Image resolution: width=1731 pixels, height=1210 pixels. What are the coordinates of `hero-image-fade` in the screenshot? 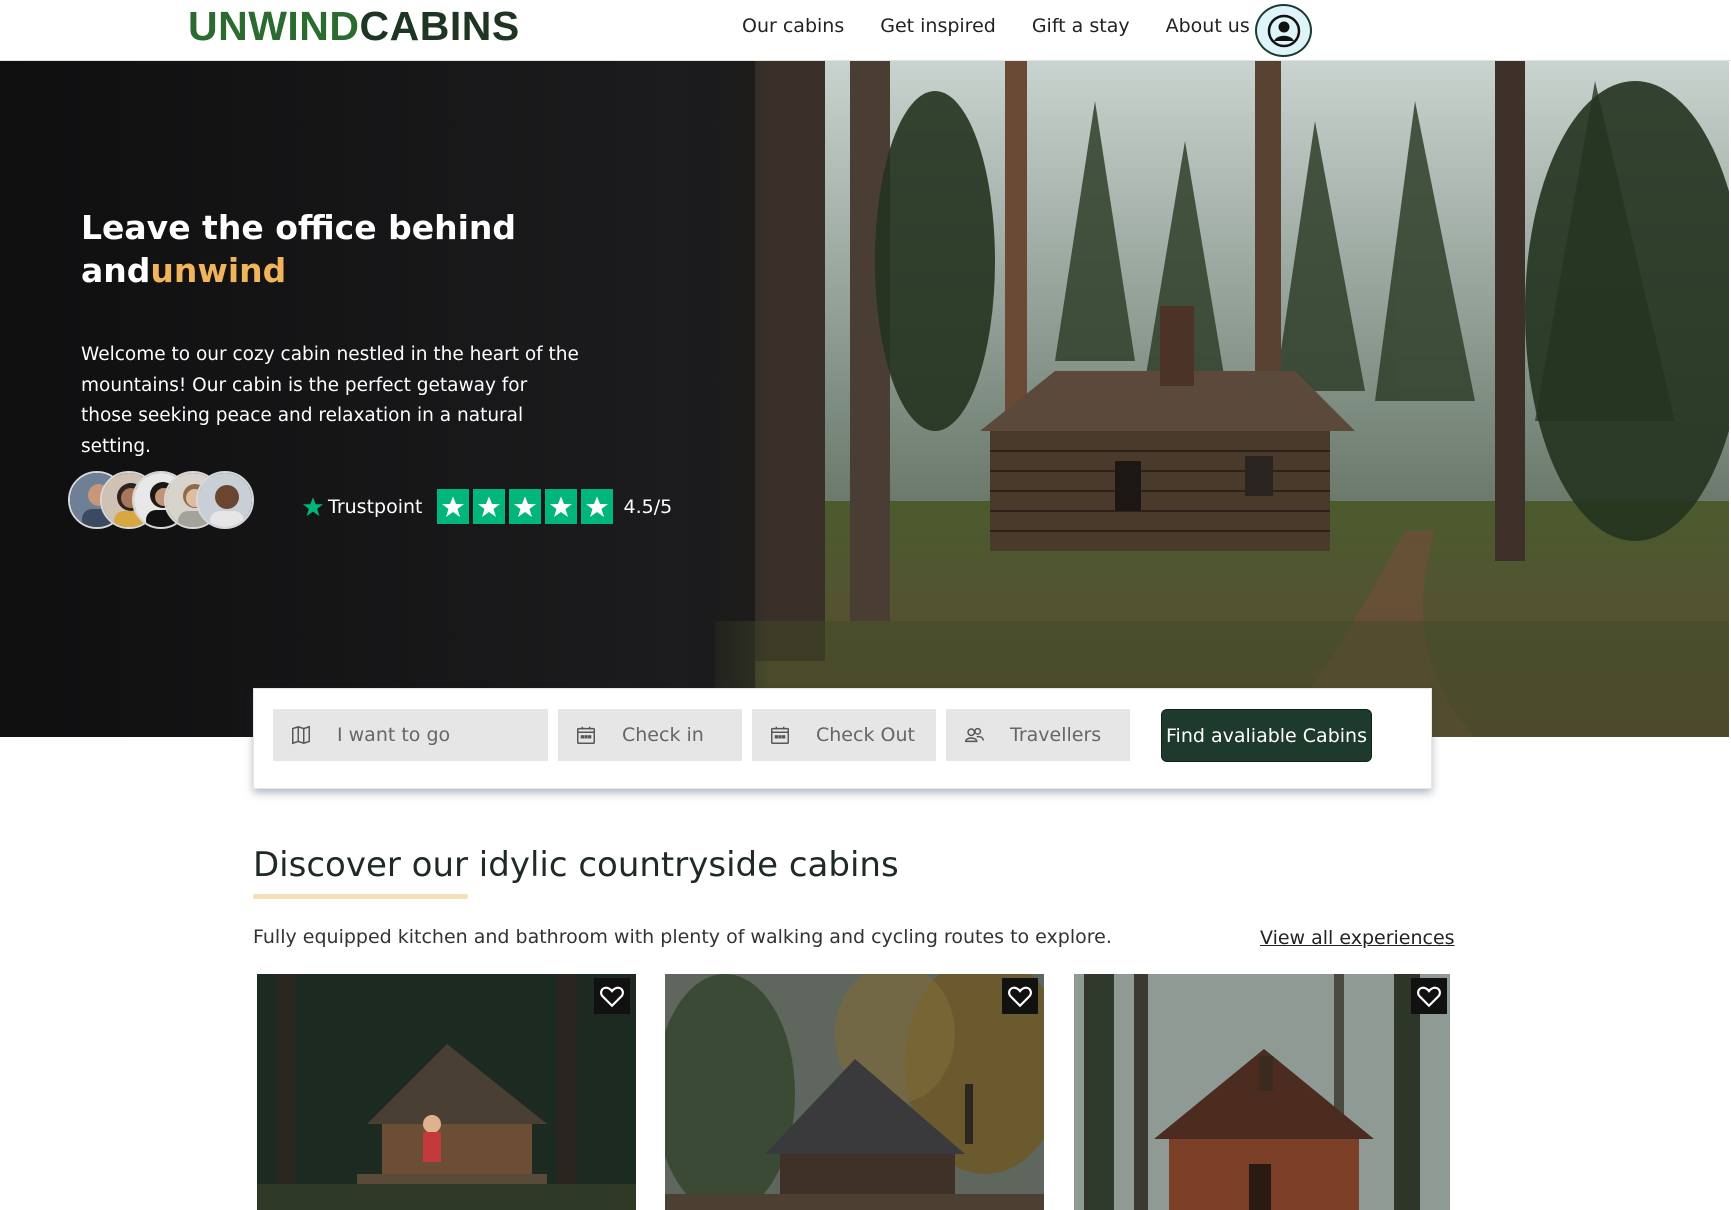 It's located at (730, 399).